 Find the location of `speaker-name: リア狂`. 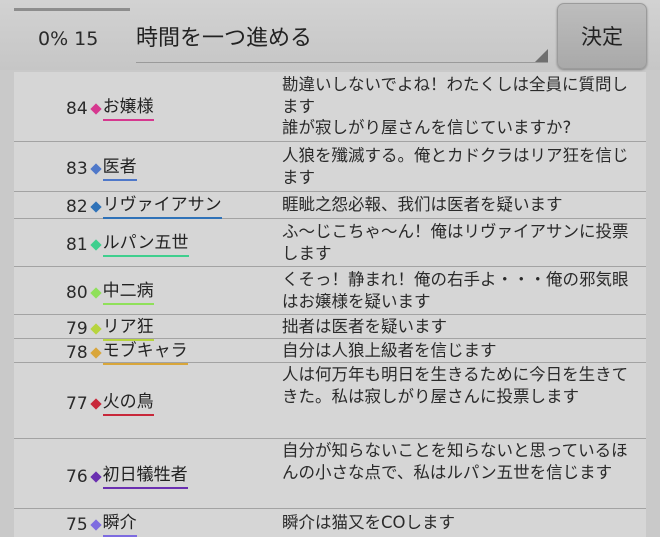

speaker-name: リア狂 is located at coordinates (128, 328).